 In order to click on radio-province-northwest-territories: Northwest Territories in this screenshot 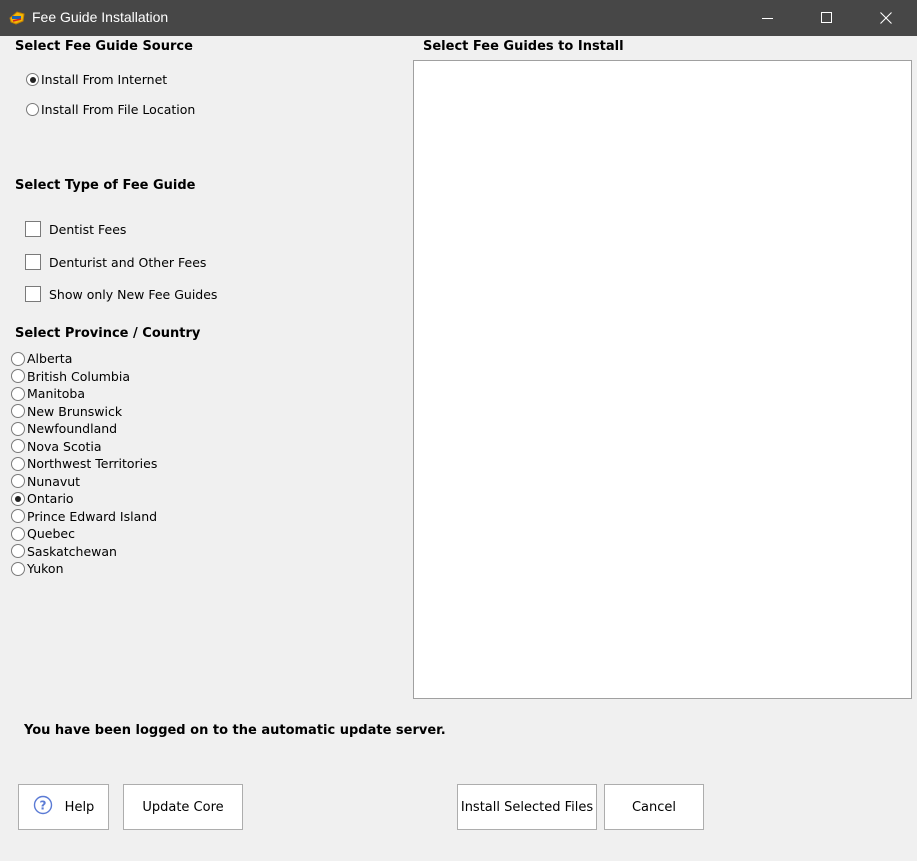, I will do `click(84, 463)`.